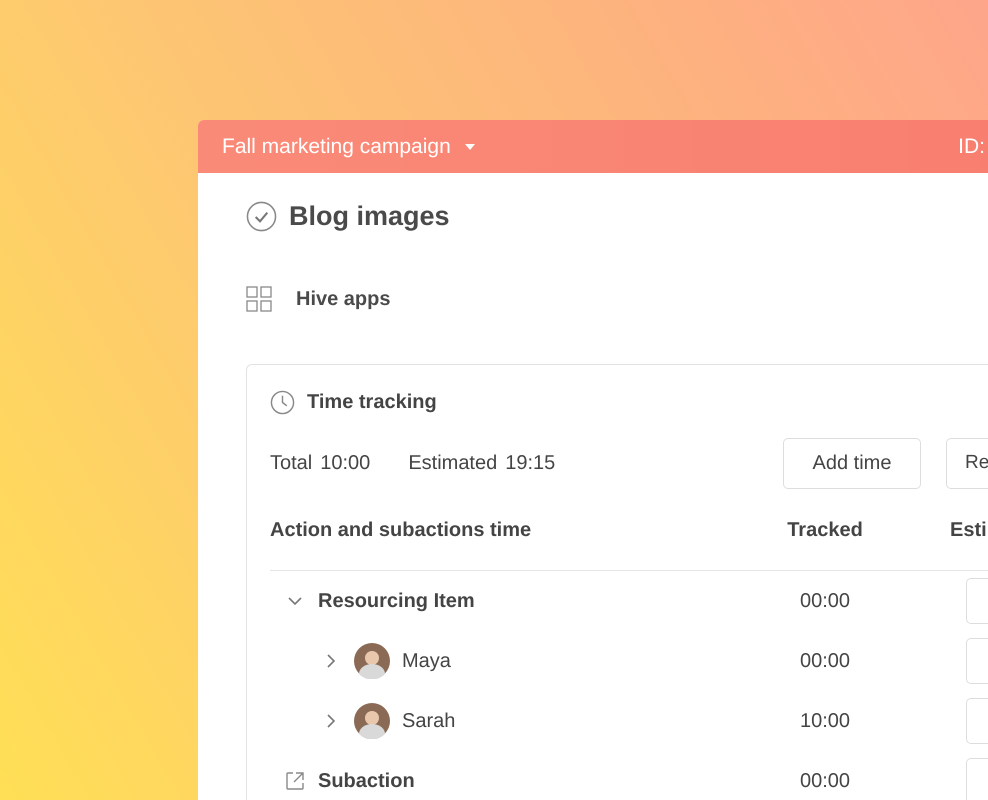 Image resolution: width=988 pixels, height=800 pixels. Describe the element at coordinates (825, 721) in the screenshot. I see `tracked-time: 10:00` at that location.